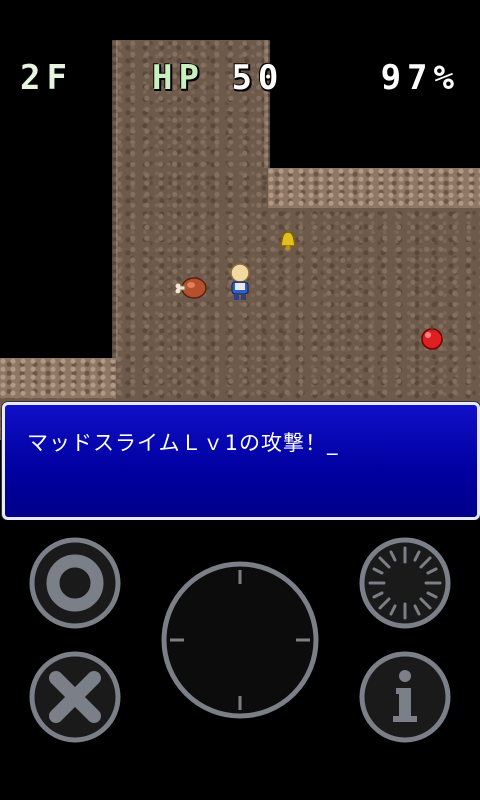 This screenshot has height=800, width=480. Describe the element at coordinates (432, 338) in the screenshot. I see `apple-item-icon` at that location.